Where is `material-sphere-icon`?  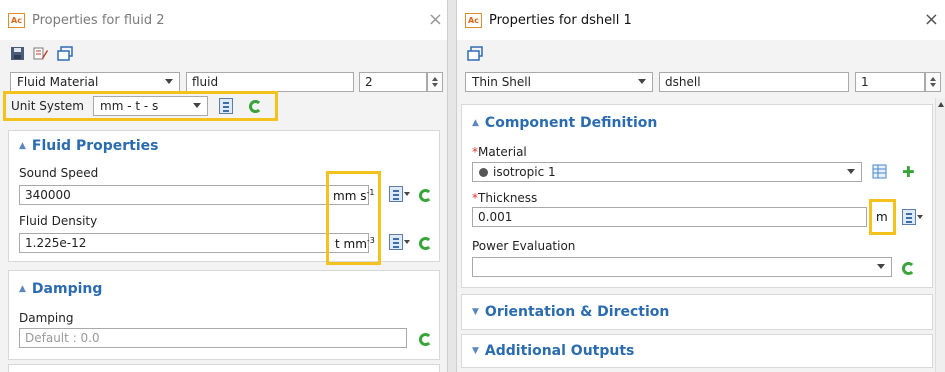 material-sphere-icon is located at coordinates (483, 172).